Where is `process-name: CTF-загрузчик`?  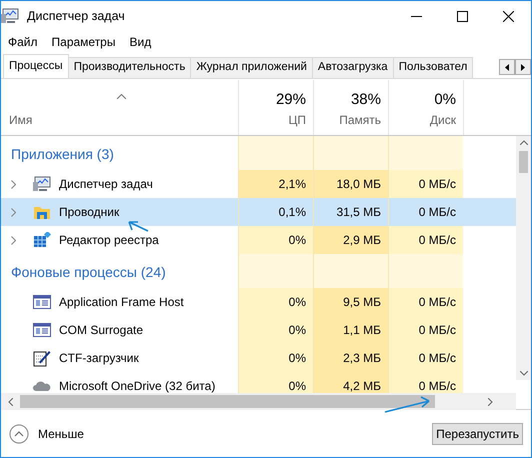 process-name: CTF-загрузчик is located at coordinates (99, 358).